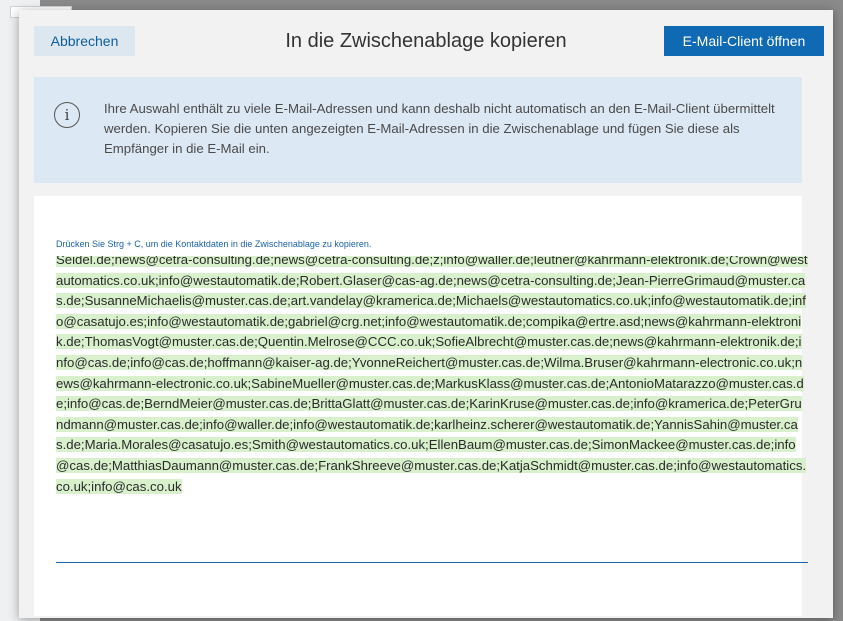 Image resolution: width=843 pixels, height=621 pixels. I want to click on dialog-title: In die Zwischenablage kopieren, so click(426, 41).